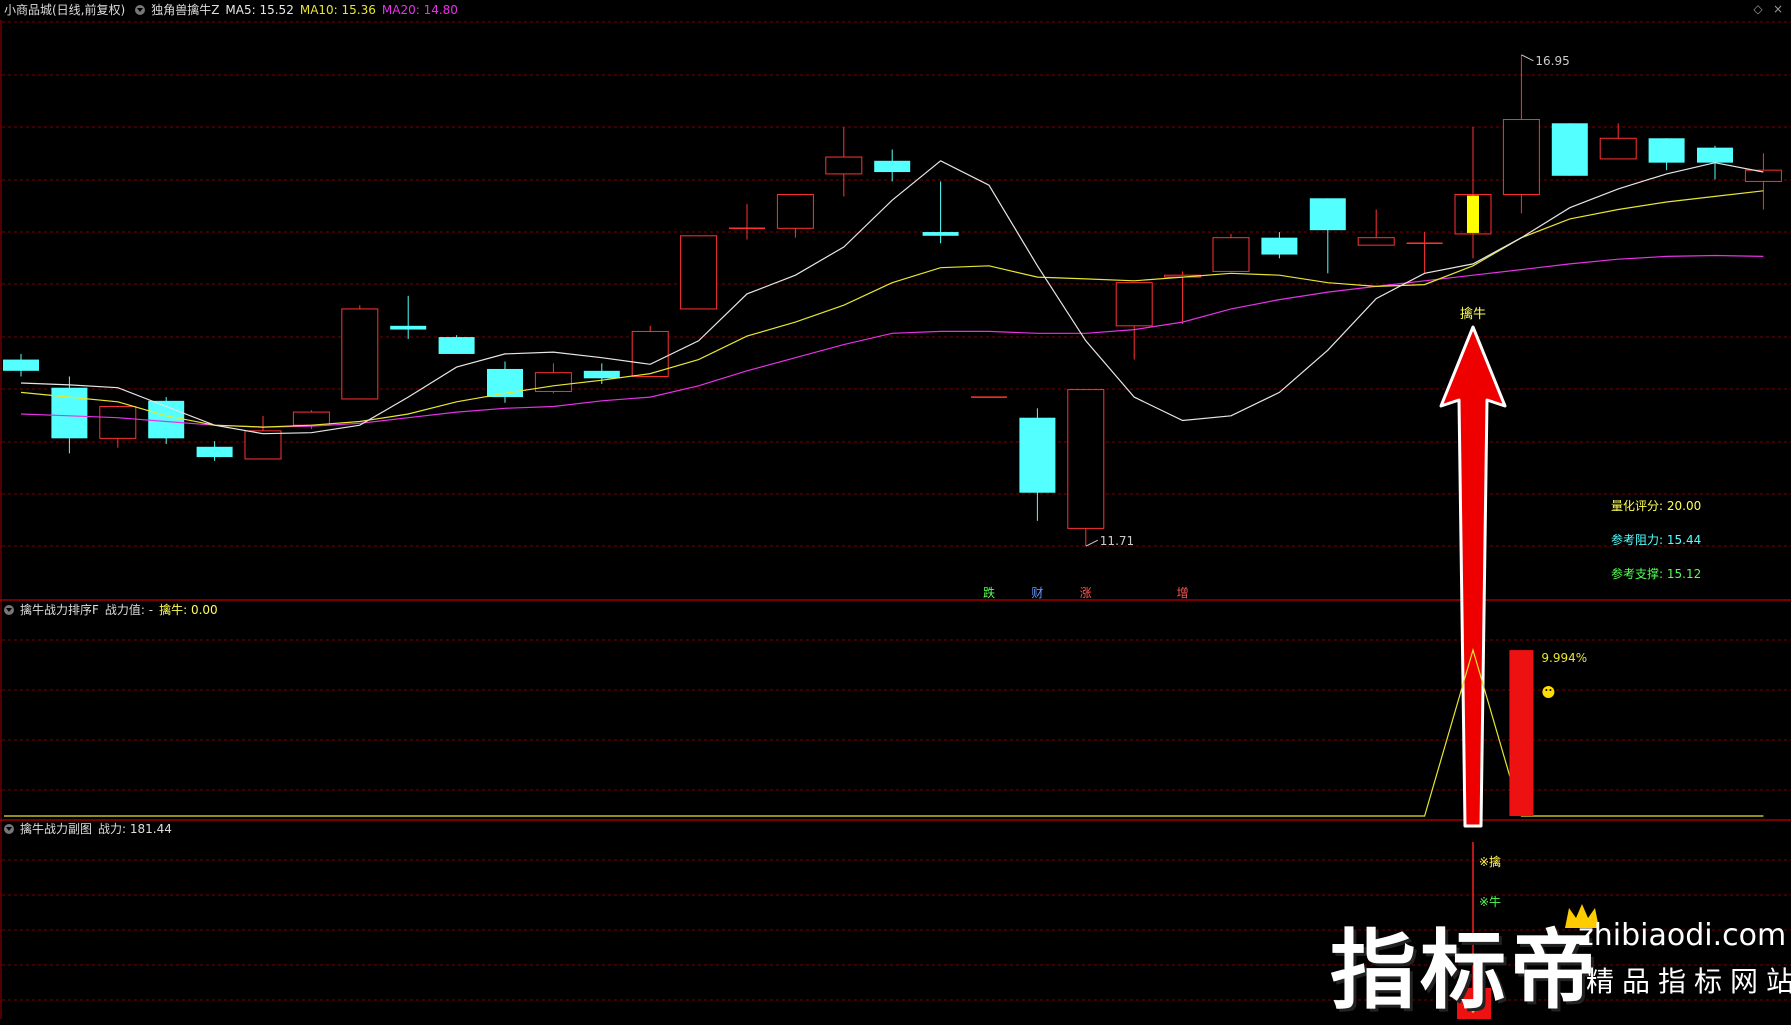 The image size is (1791, 1025). Describe the element at coordinates (1688, 981) in the screenshot. I see `watermark-sub: 精品指标网站` at that location.